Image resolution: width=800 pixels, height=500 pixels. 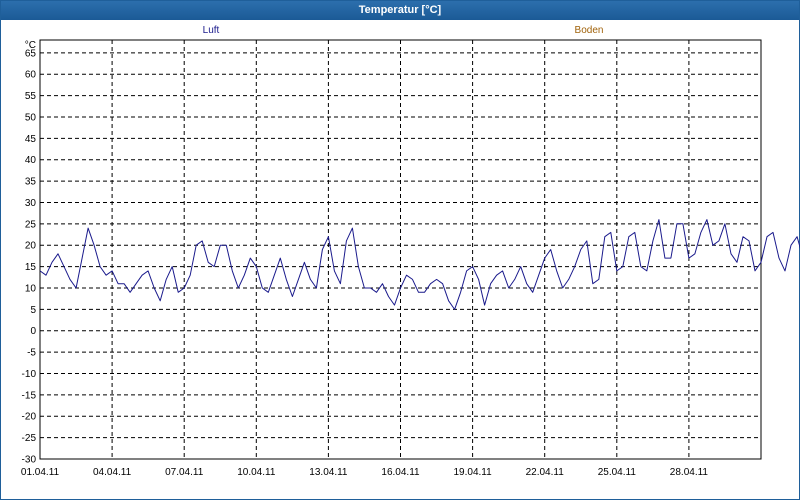 I want to click on y-tick-label: -25, so click(x=29, y=438).